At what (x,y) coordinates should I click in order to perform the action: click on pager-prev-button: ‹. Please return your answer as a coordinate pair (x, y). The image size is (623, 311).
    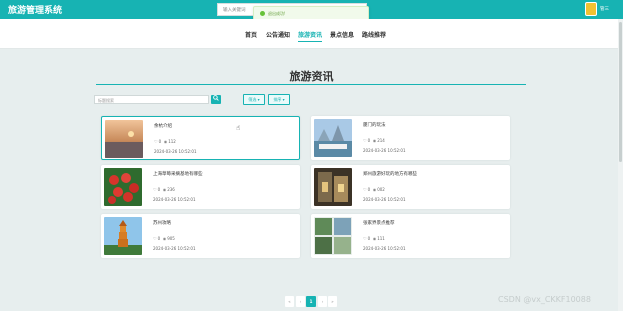
    Looking at the image, I should click on (300, 301).